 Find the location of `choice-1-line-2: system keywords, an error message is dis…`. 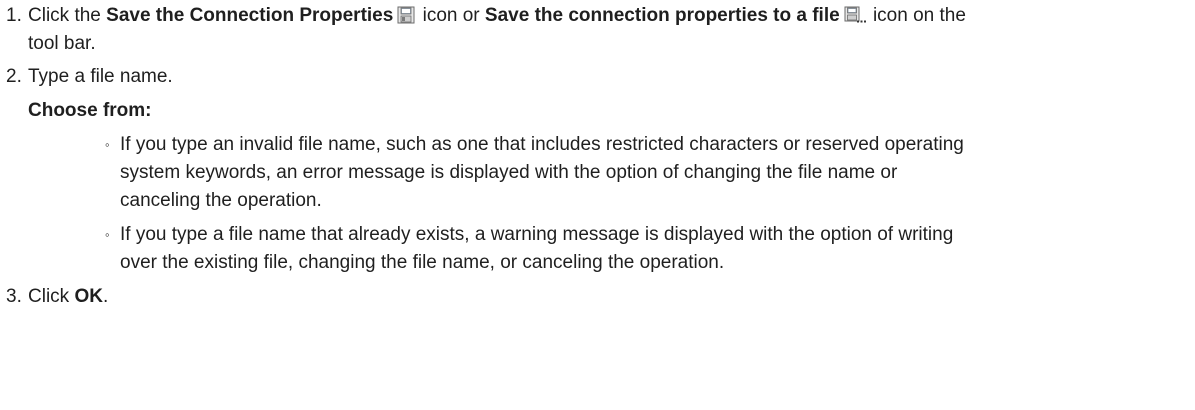

choice-1-line-2: system keywords, an error message is dis… is located at coordinates (509, 172).